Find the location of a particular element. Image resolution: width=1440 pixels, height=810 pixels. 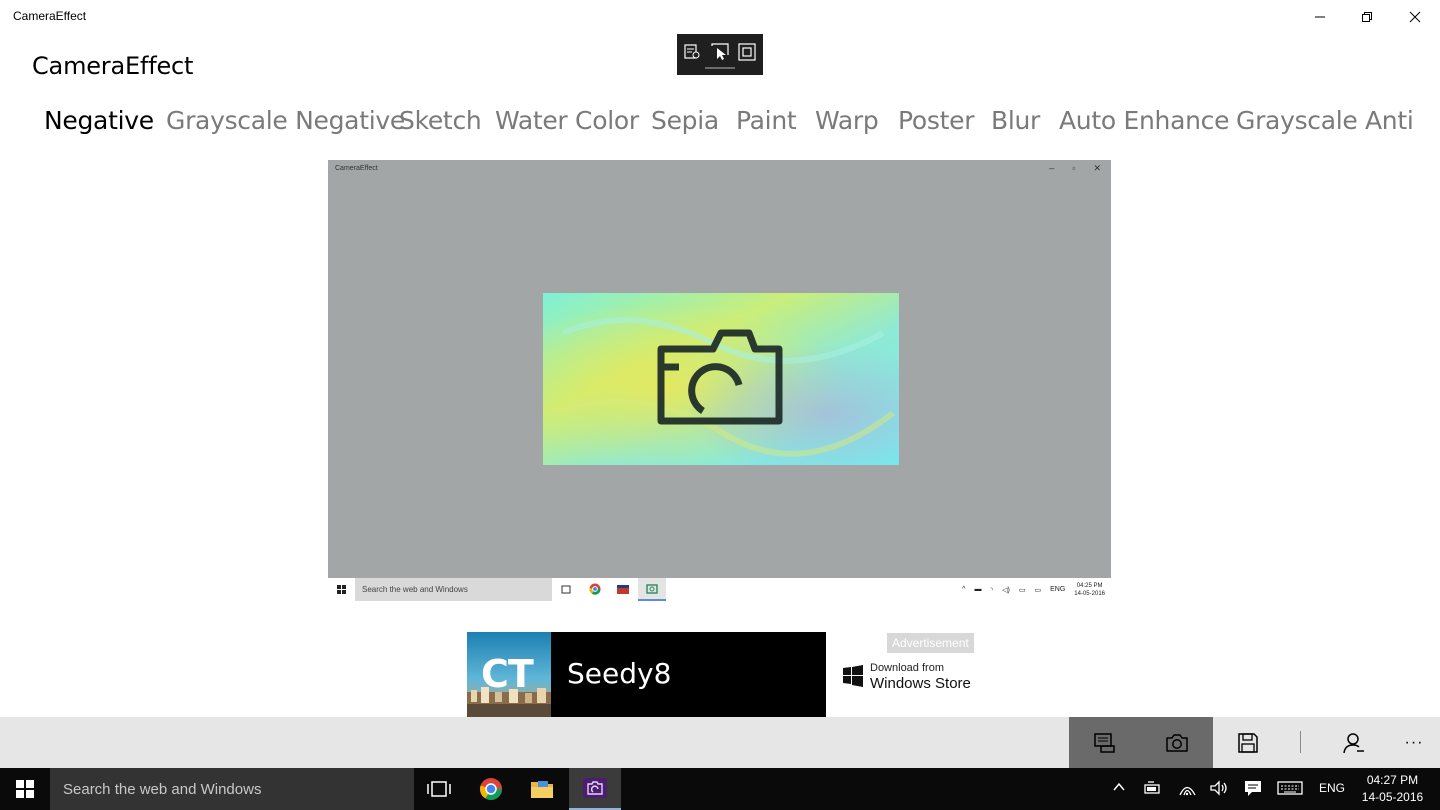

save-icon is located at coordinates (1248, 742).